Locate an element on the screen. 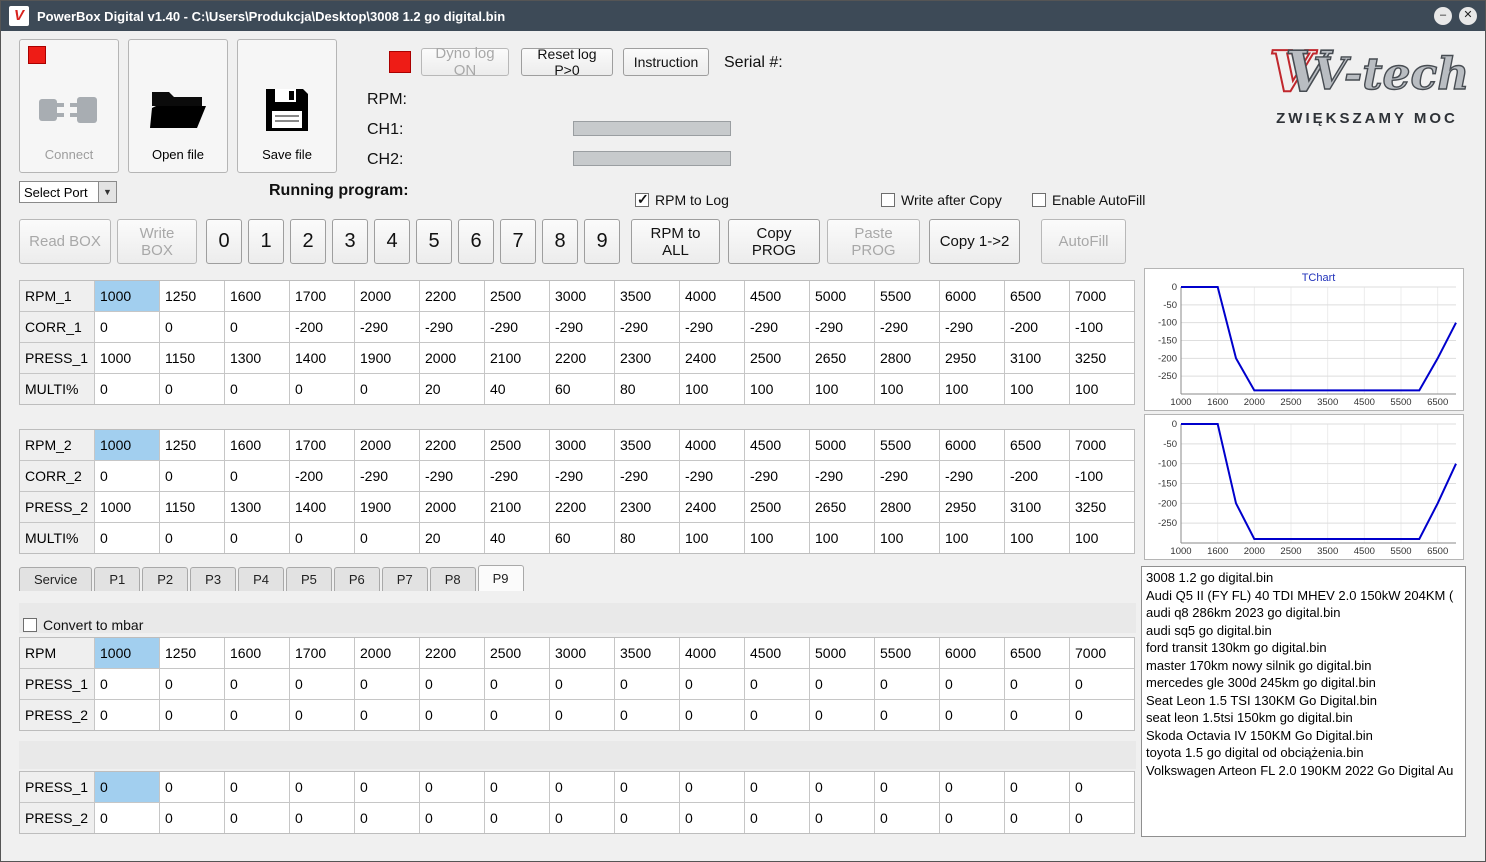  table-cell: 6000 is located at coordinates (972, 445).